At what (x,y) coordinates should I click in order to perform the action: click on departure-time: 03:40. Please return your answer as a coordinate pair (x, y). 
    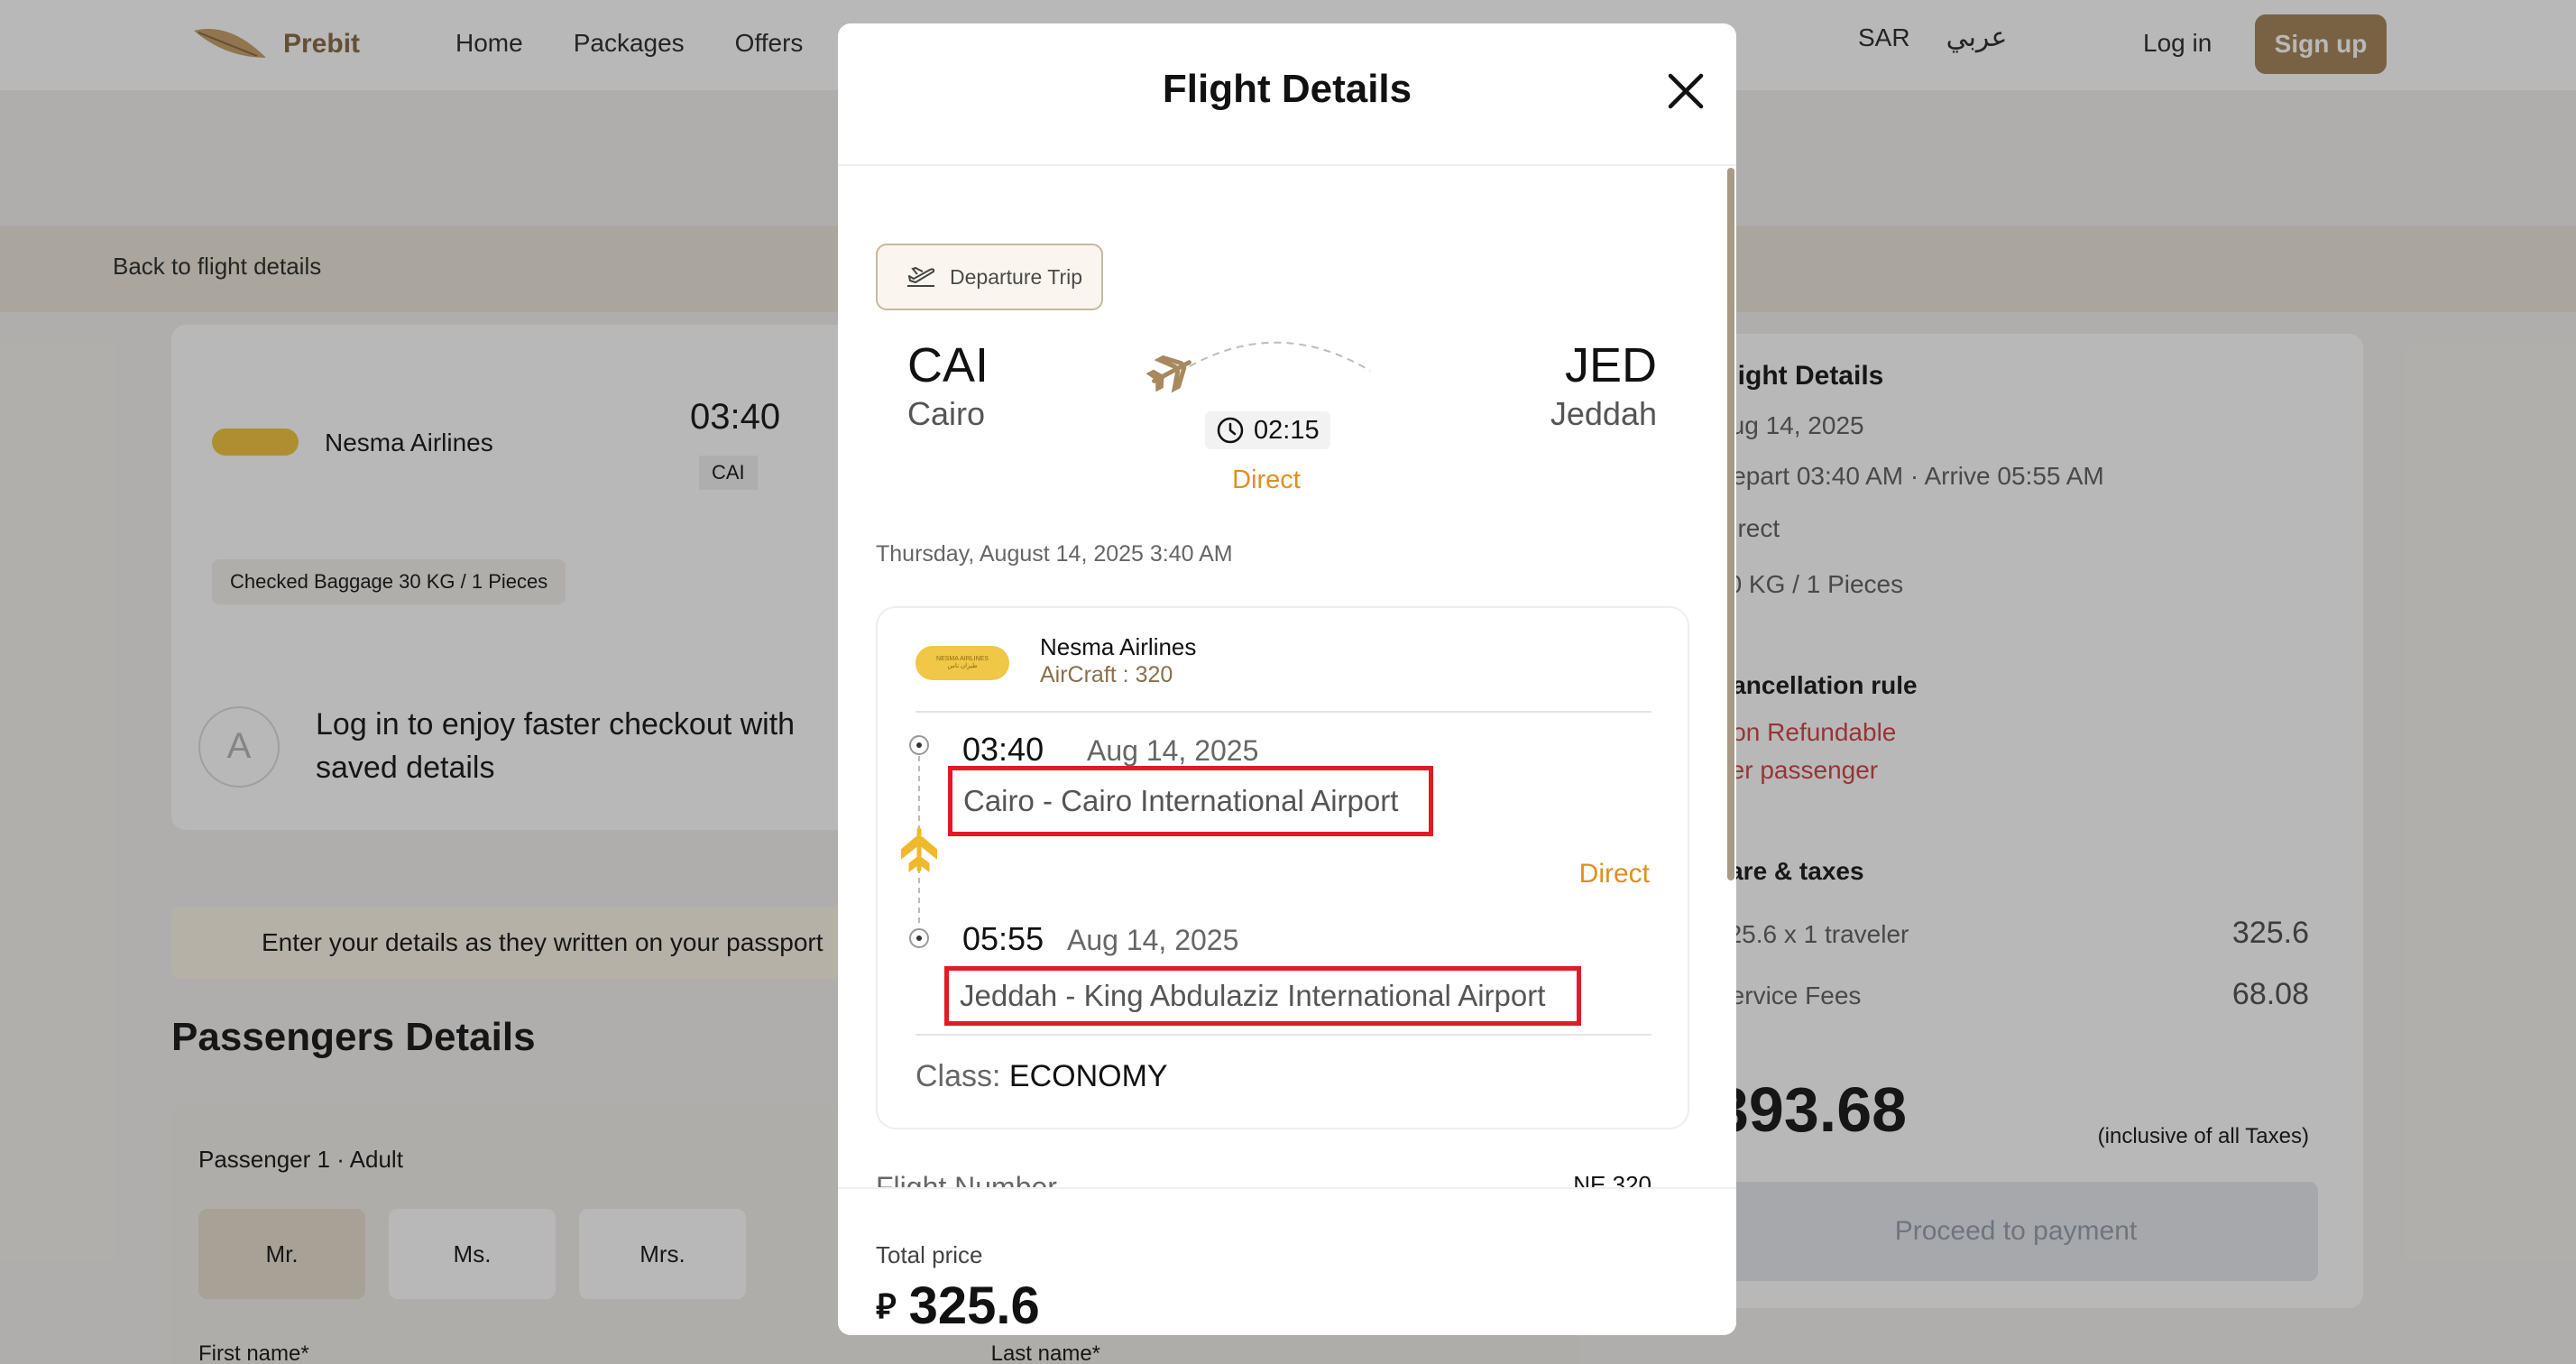
    Looking at the image, I should click on (1003, 749).